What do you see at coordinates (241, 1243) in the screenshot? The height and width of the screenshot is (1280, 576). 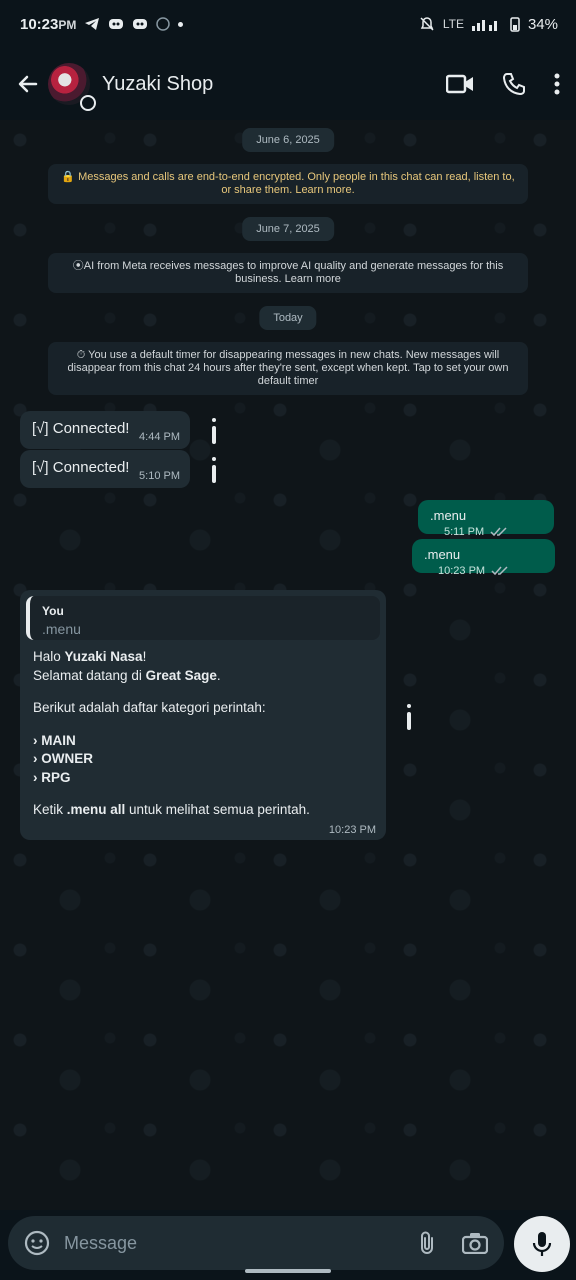 I see `message-input: Message` at bounding box center [241, 1243].